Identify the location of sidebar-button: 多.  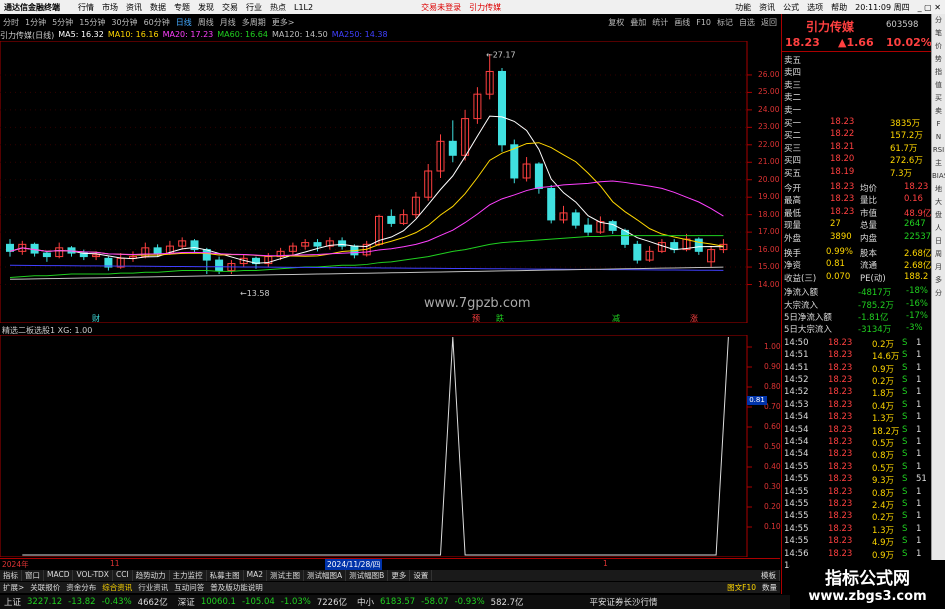
(938, 280).